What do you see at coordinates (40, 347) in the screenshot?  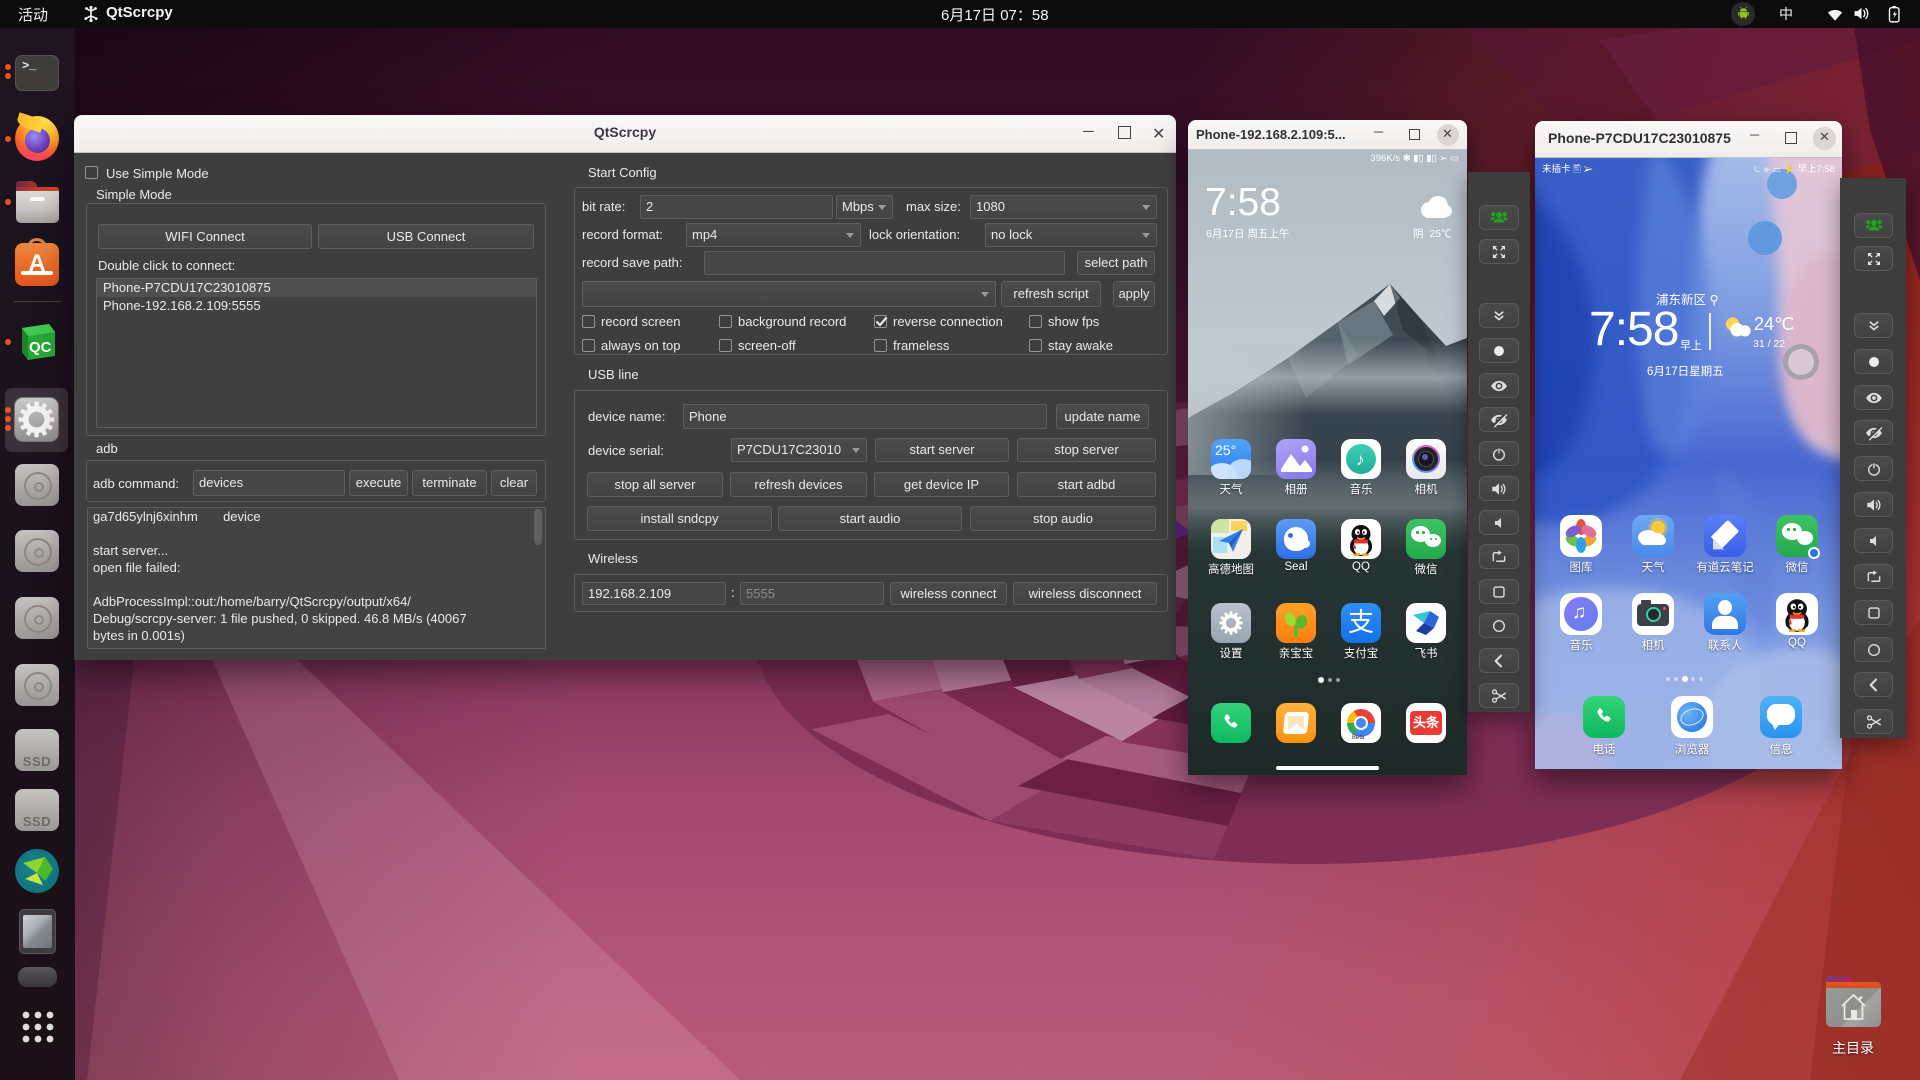 I see `svg-text: QC` at bounding box center [40, 347].